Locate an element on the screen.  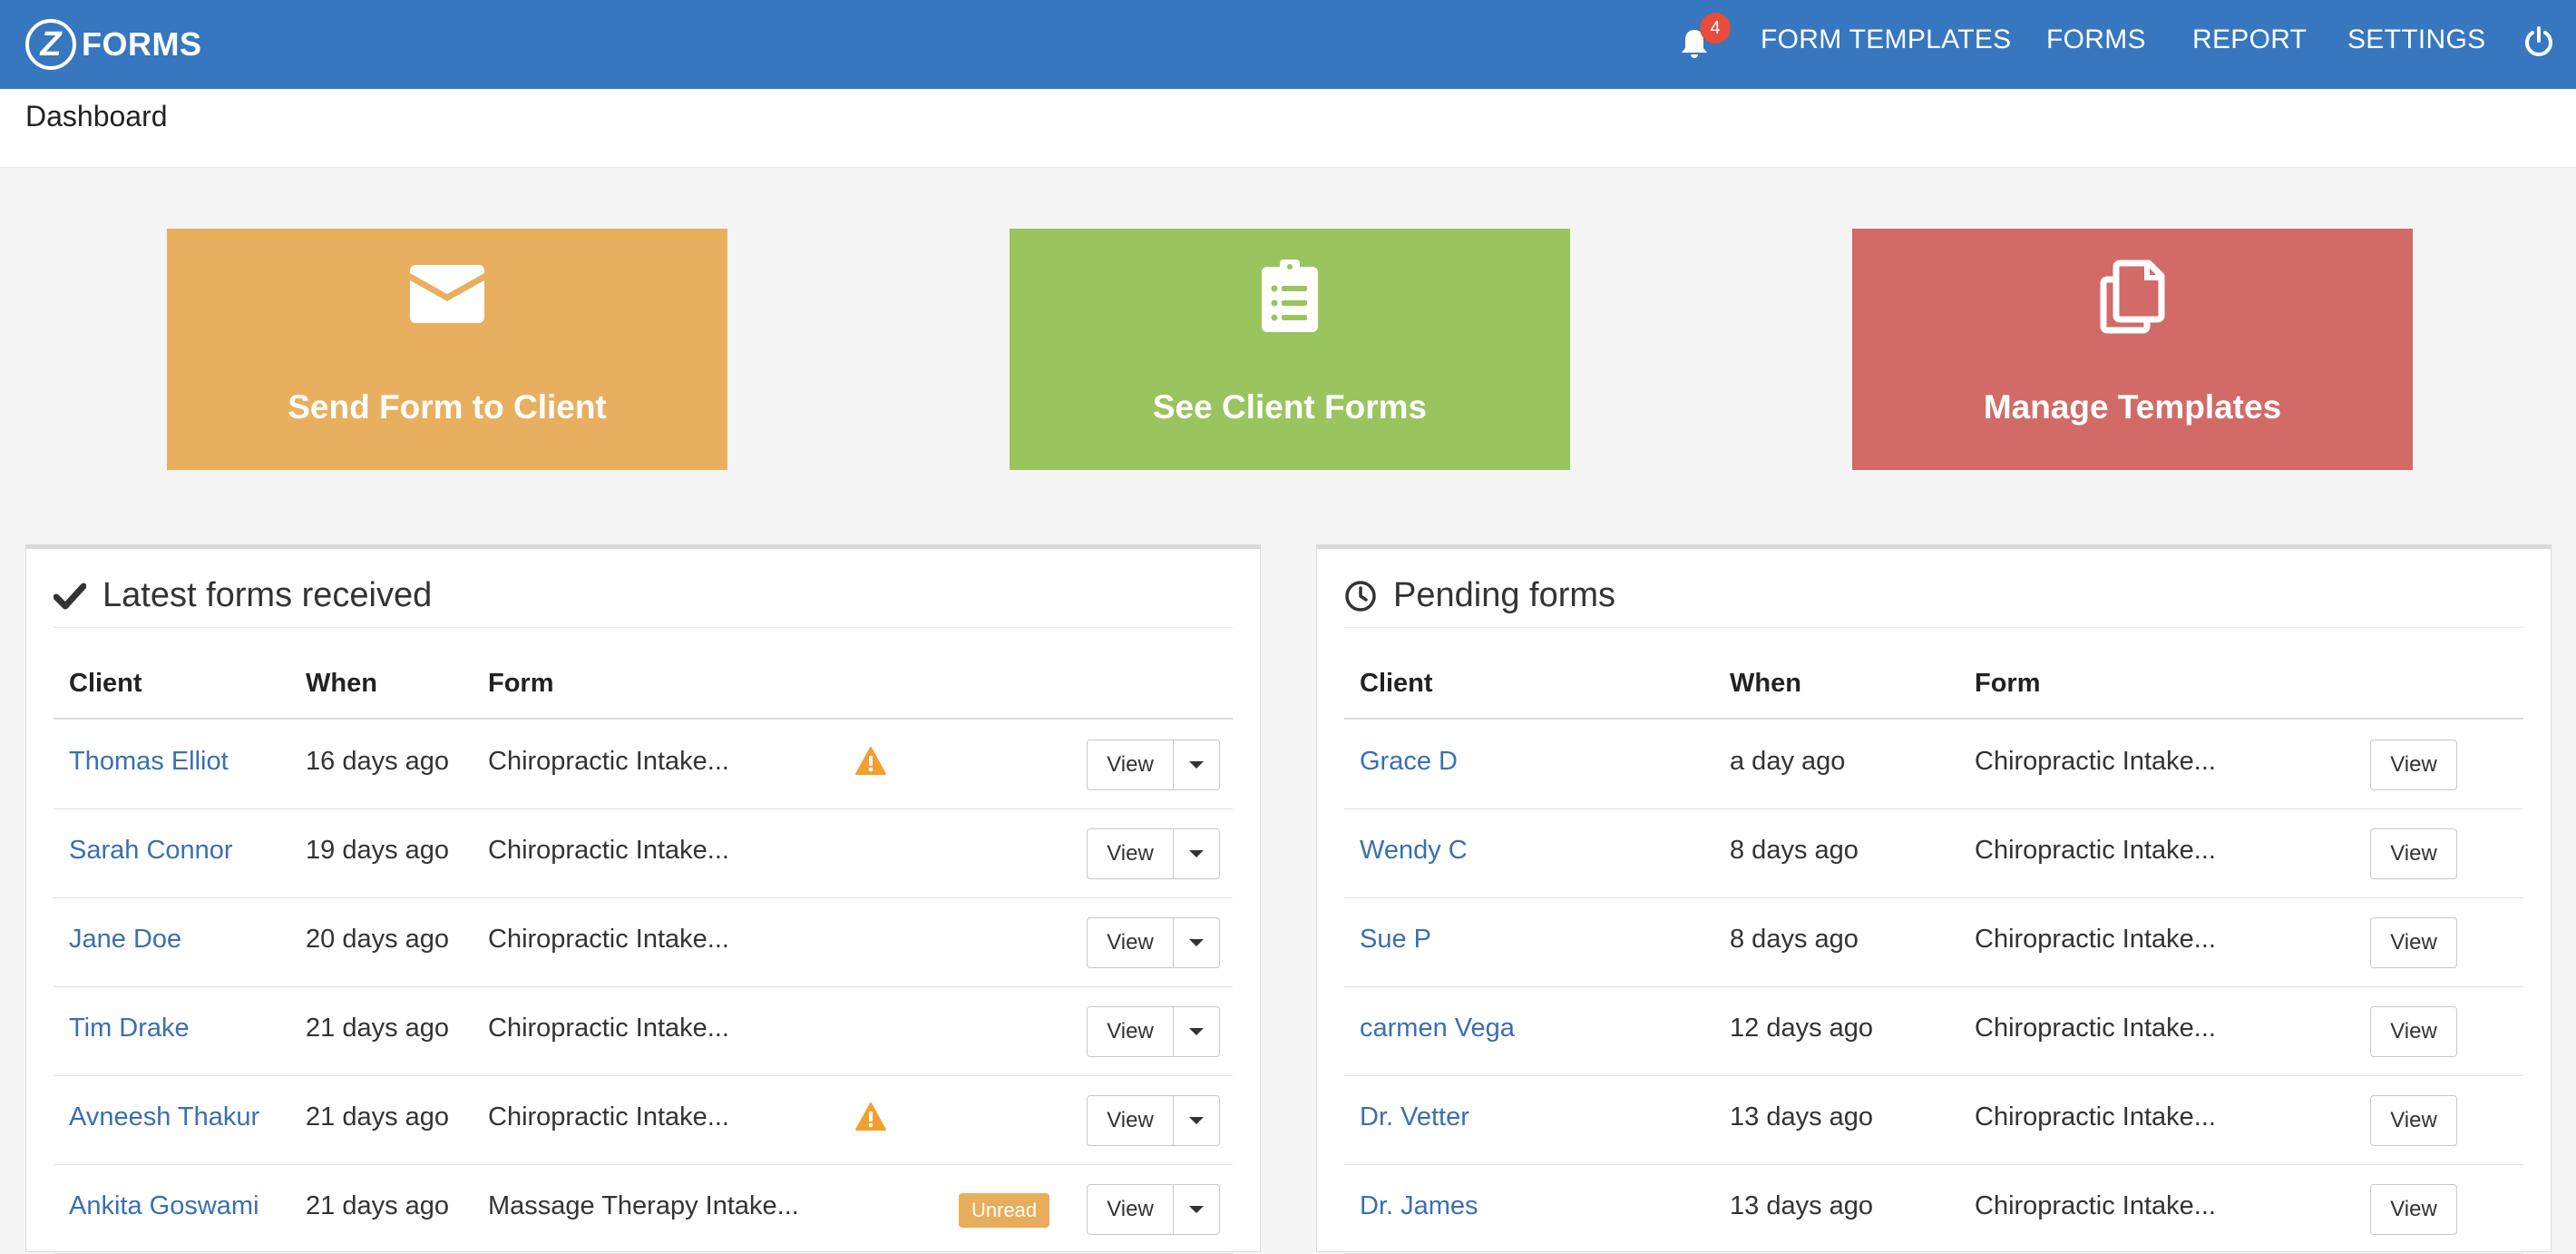
send-form-label: Send Form to Client is located at coordinates (447, 407).